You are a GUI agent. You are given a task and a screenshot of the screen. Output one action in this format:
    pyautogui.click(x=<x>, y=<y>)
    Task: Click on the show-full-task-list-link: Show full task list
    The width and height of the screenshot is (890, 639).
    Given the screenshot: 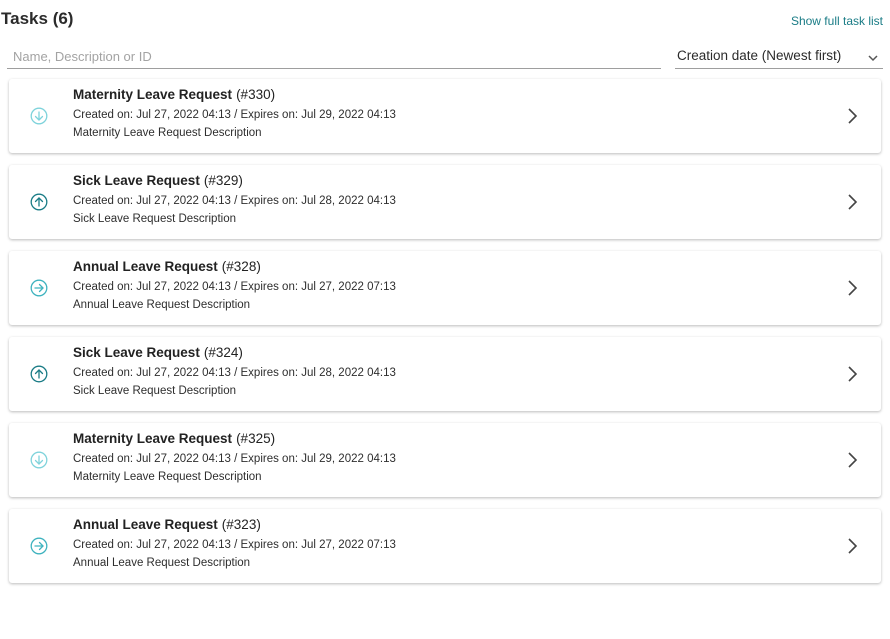 What is the action you would take?
    pyautogui.click(x=837, y=21)
    